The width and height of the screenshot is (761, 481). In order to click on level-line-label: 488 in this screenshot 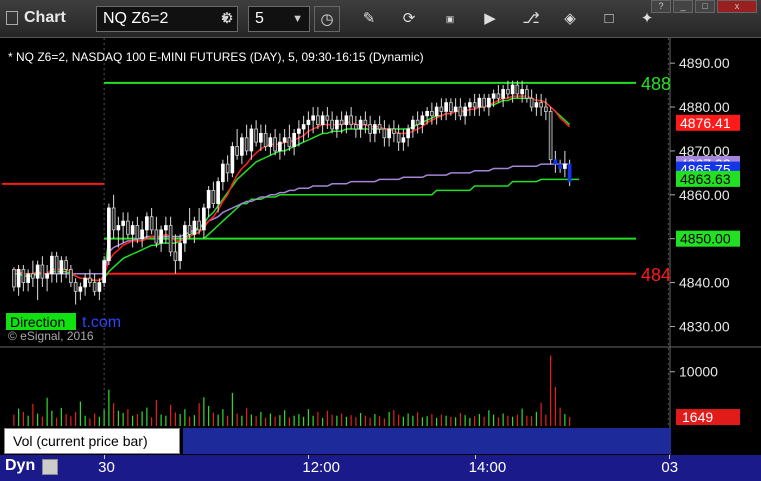, I will do `click(656, 84)`.